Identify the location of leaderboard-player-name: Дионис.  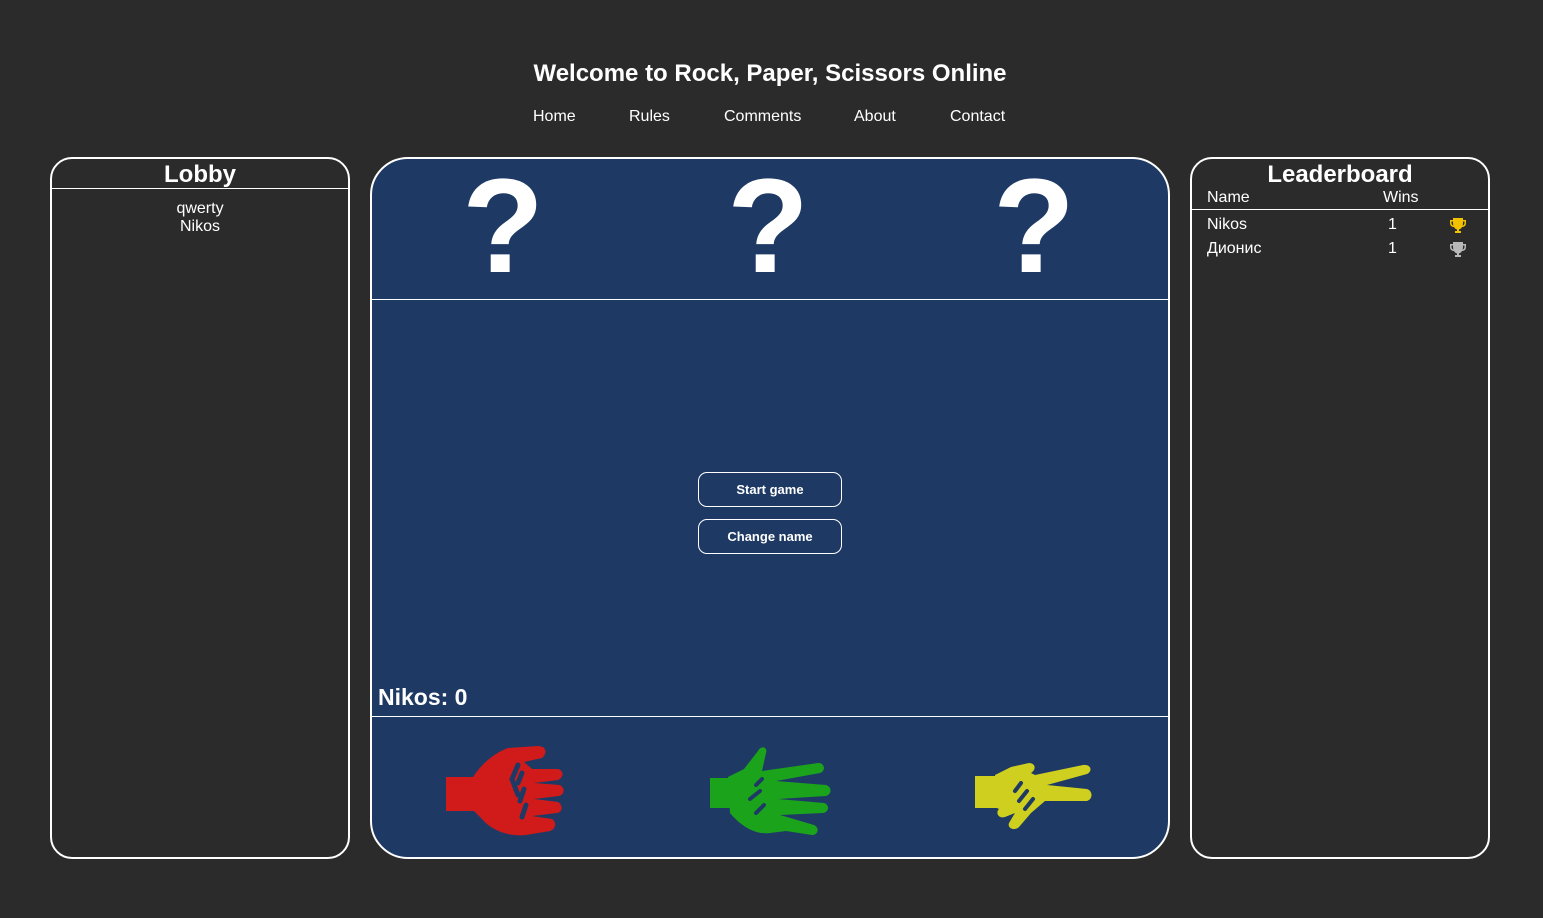
(1234, 248).